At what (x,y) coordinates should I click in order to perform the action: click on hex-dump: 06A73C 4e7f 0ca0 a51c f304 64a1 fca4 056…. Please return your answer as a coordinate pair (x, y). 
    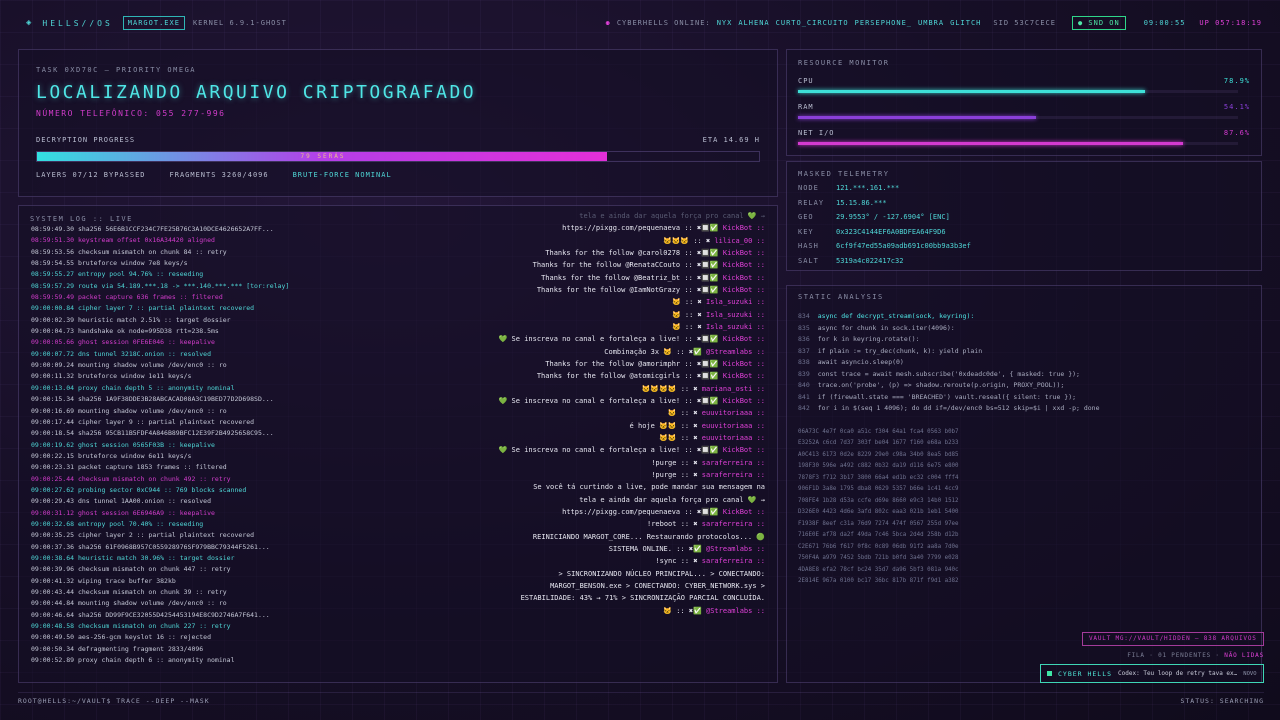
    Looking at the image, I should click on (1024, 507).